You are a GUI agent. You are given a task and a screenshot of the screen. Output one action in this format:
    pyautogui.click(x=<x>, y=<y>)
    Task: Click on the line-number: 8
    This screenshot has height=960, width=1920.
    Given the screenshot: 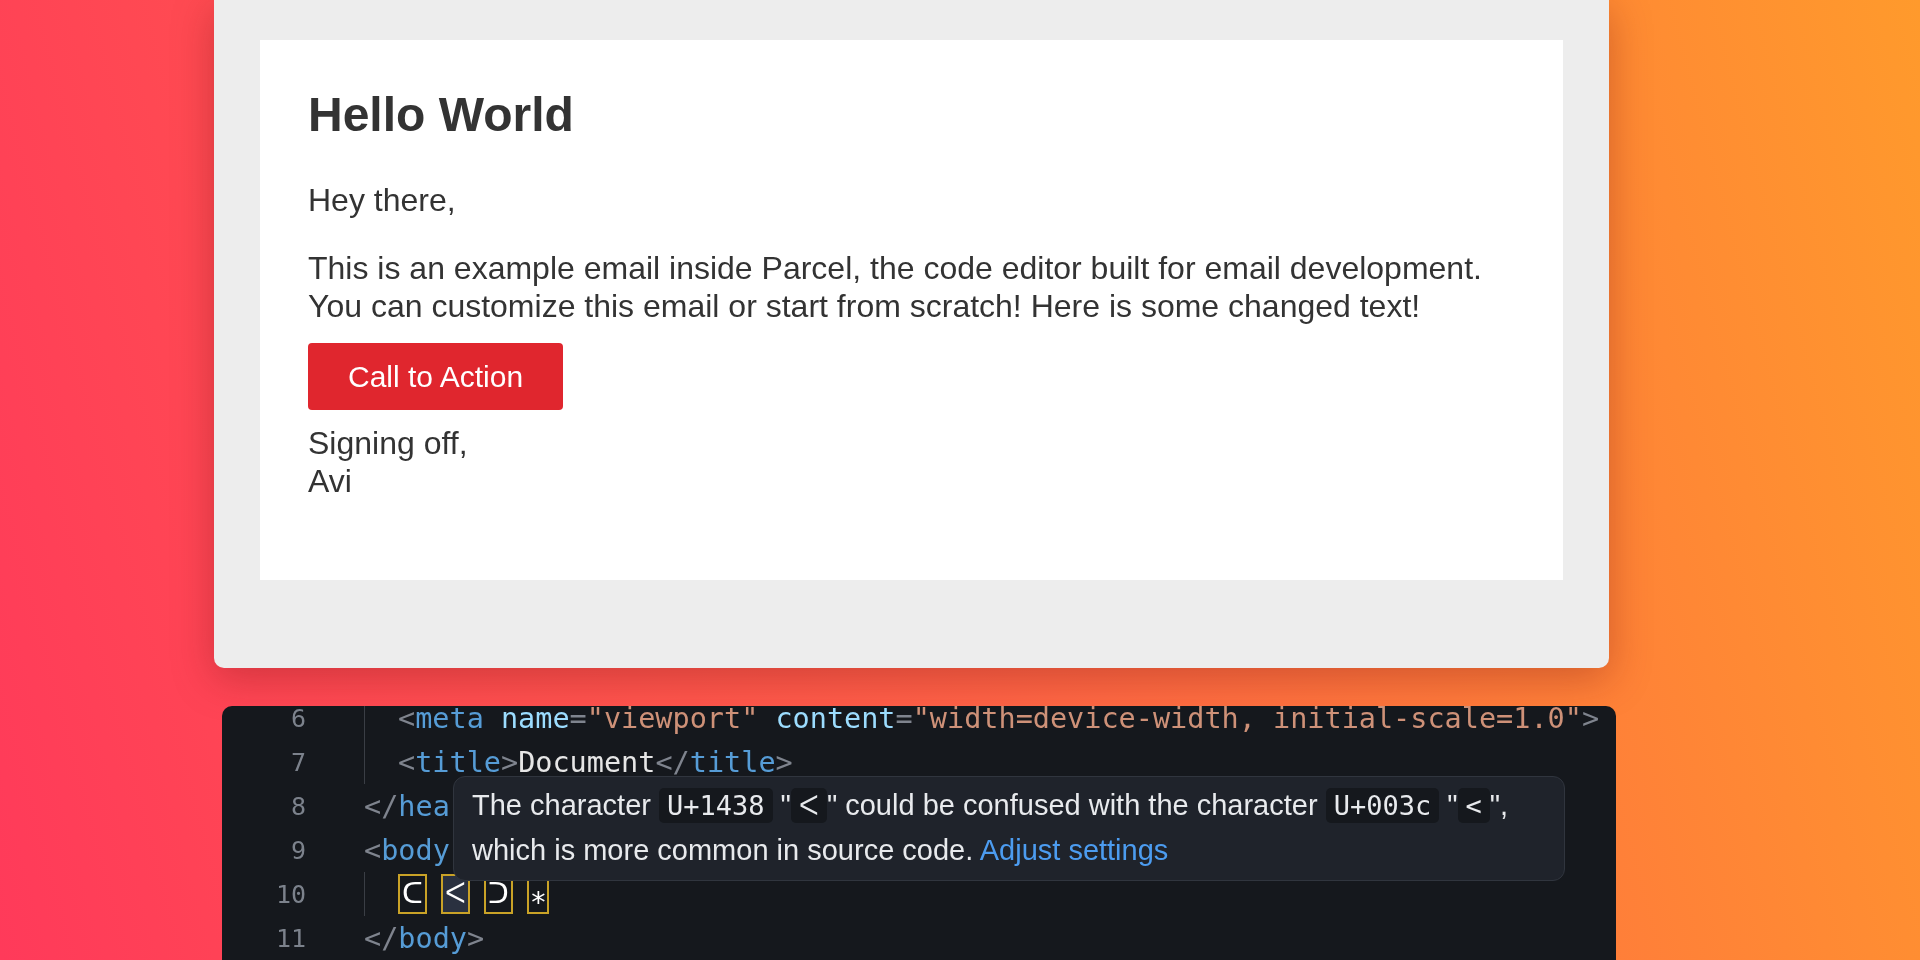 What is the action you would take?
    pyautogui.click(x=297, y=806)
    